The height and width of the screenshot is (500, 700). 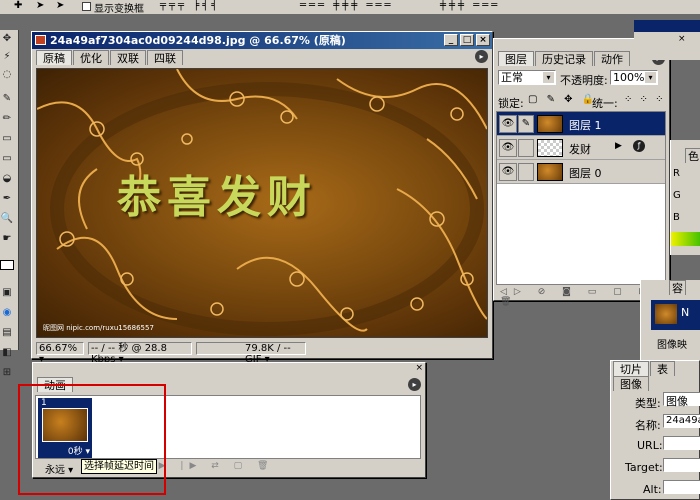 What do you see at coordinates (251, 353) in the screenshot?
I see `file-size-select: 79.8K / -- GIF ▾` at bounding box center [251, 353].